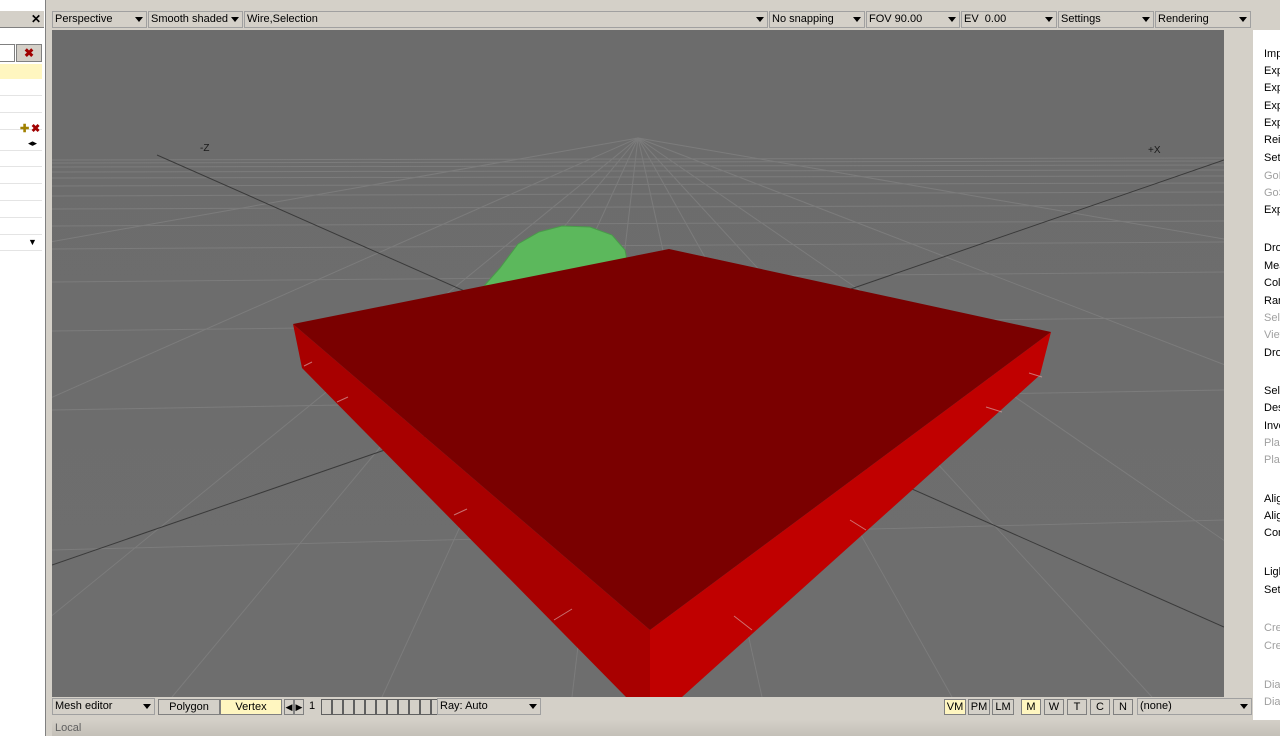 The height and width of the screenshot is (736, 1280). What do you see at coordinates (1238, 363) in the screenshot?
I see `viewport-right-border` at bounding box center [1238, 363].